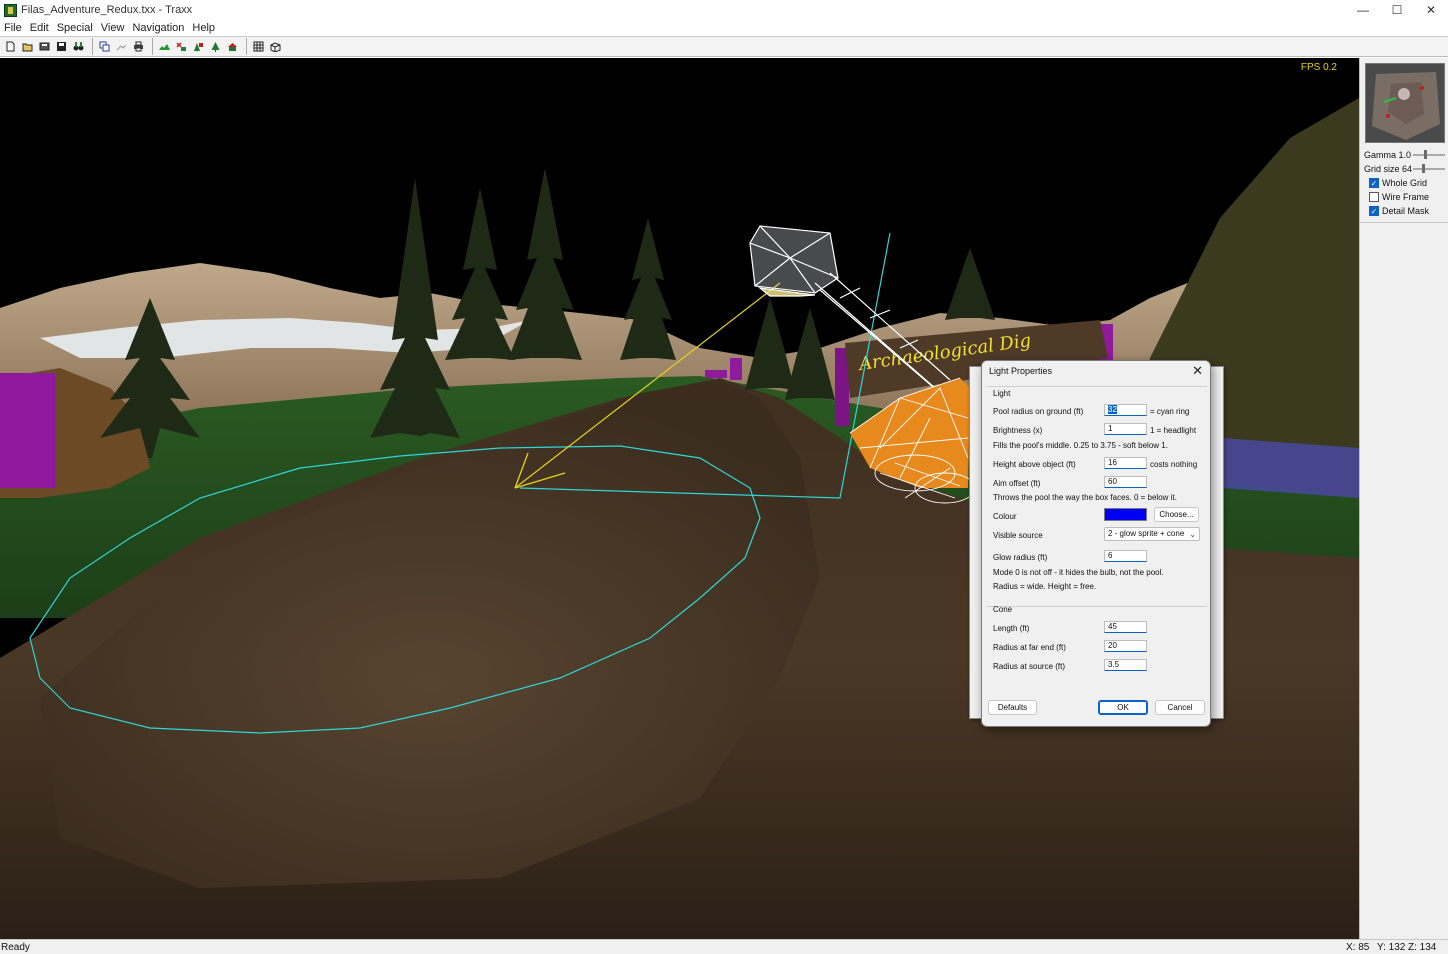 The width and height of the screenshot is (1448, 954). I want to click on status-z: Z: 134, so click(1422, 947).